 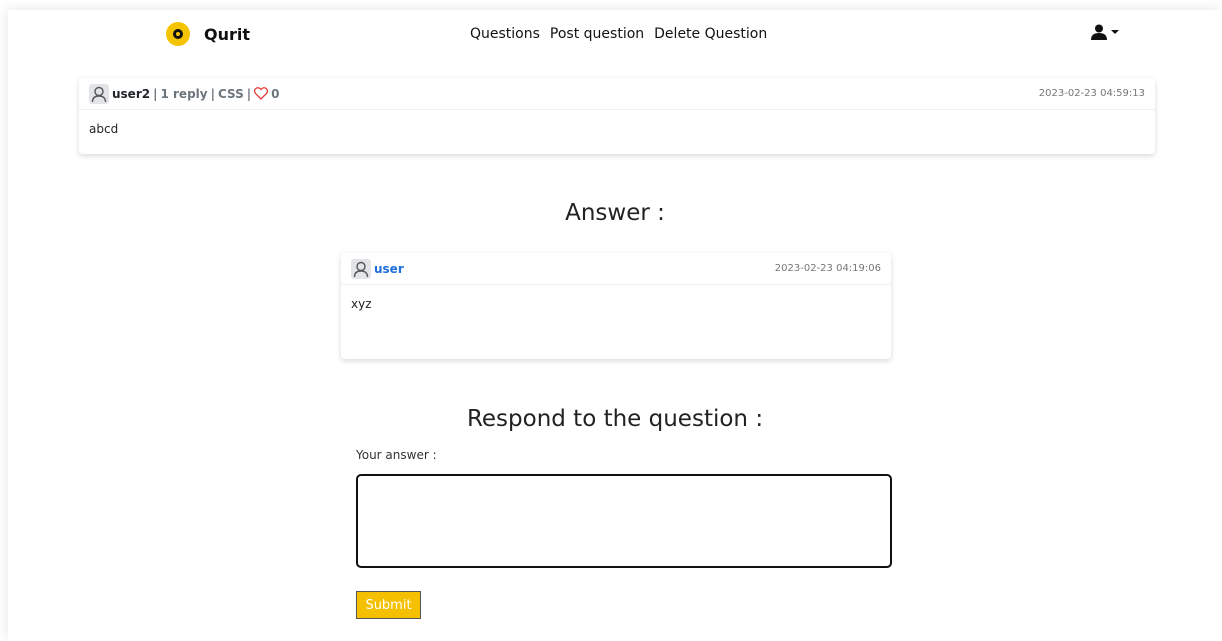 I want to click on like-button, so click(x=261, y=93).